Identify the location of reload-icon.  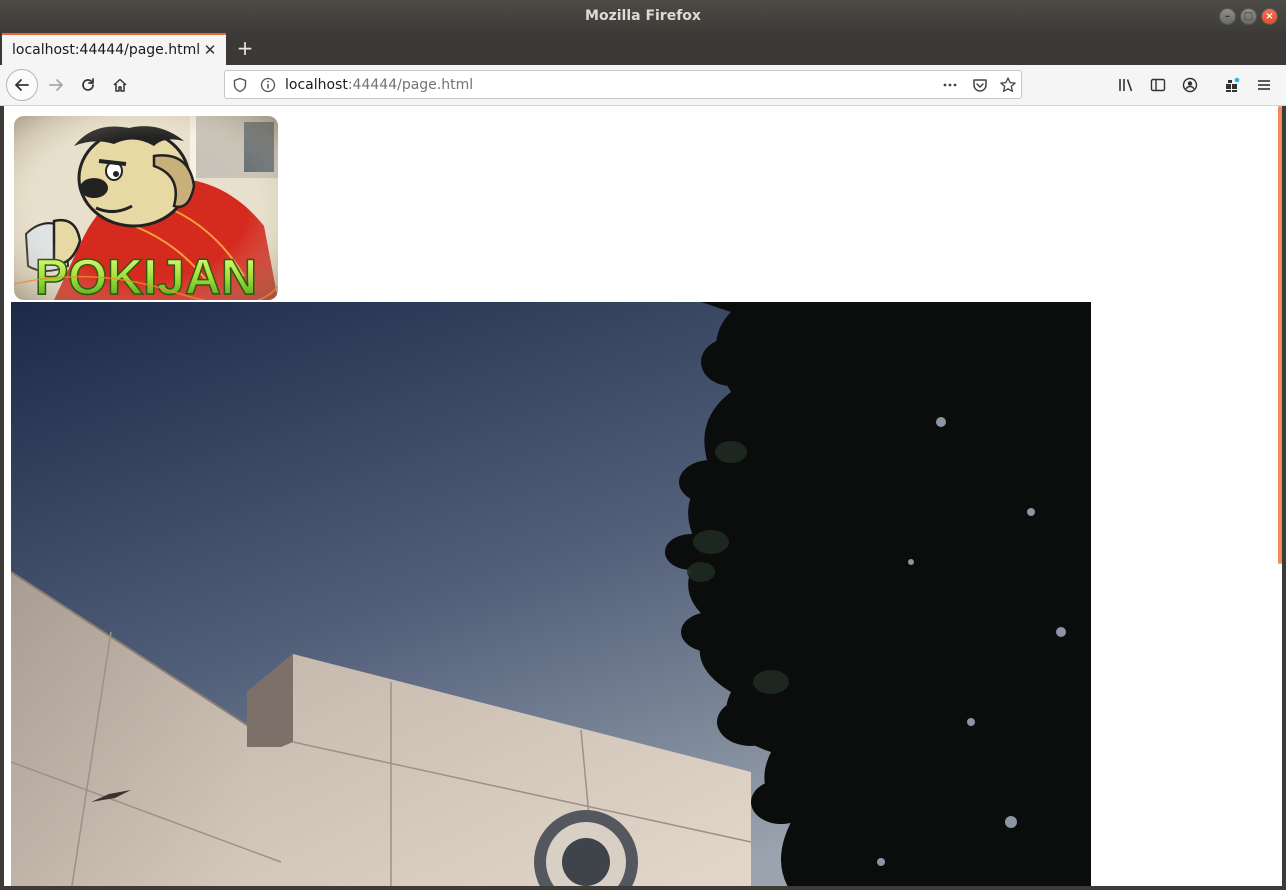
(88, 84).